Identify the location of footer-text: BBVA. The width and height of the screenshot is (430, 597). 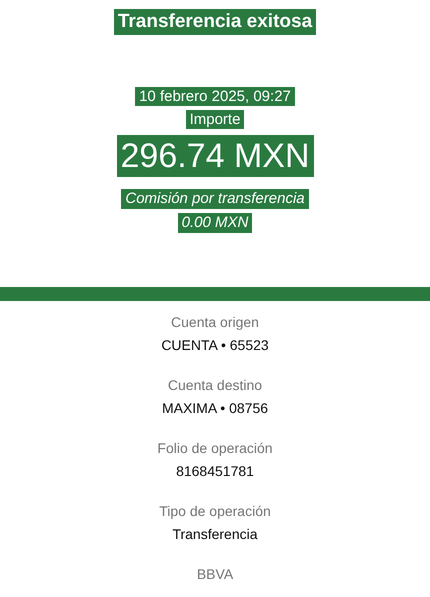
(215, 574).